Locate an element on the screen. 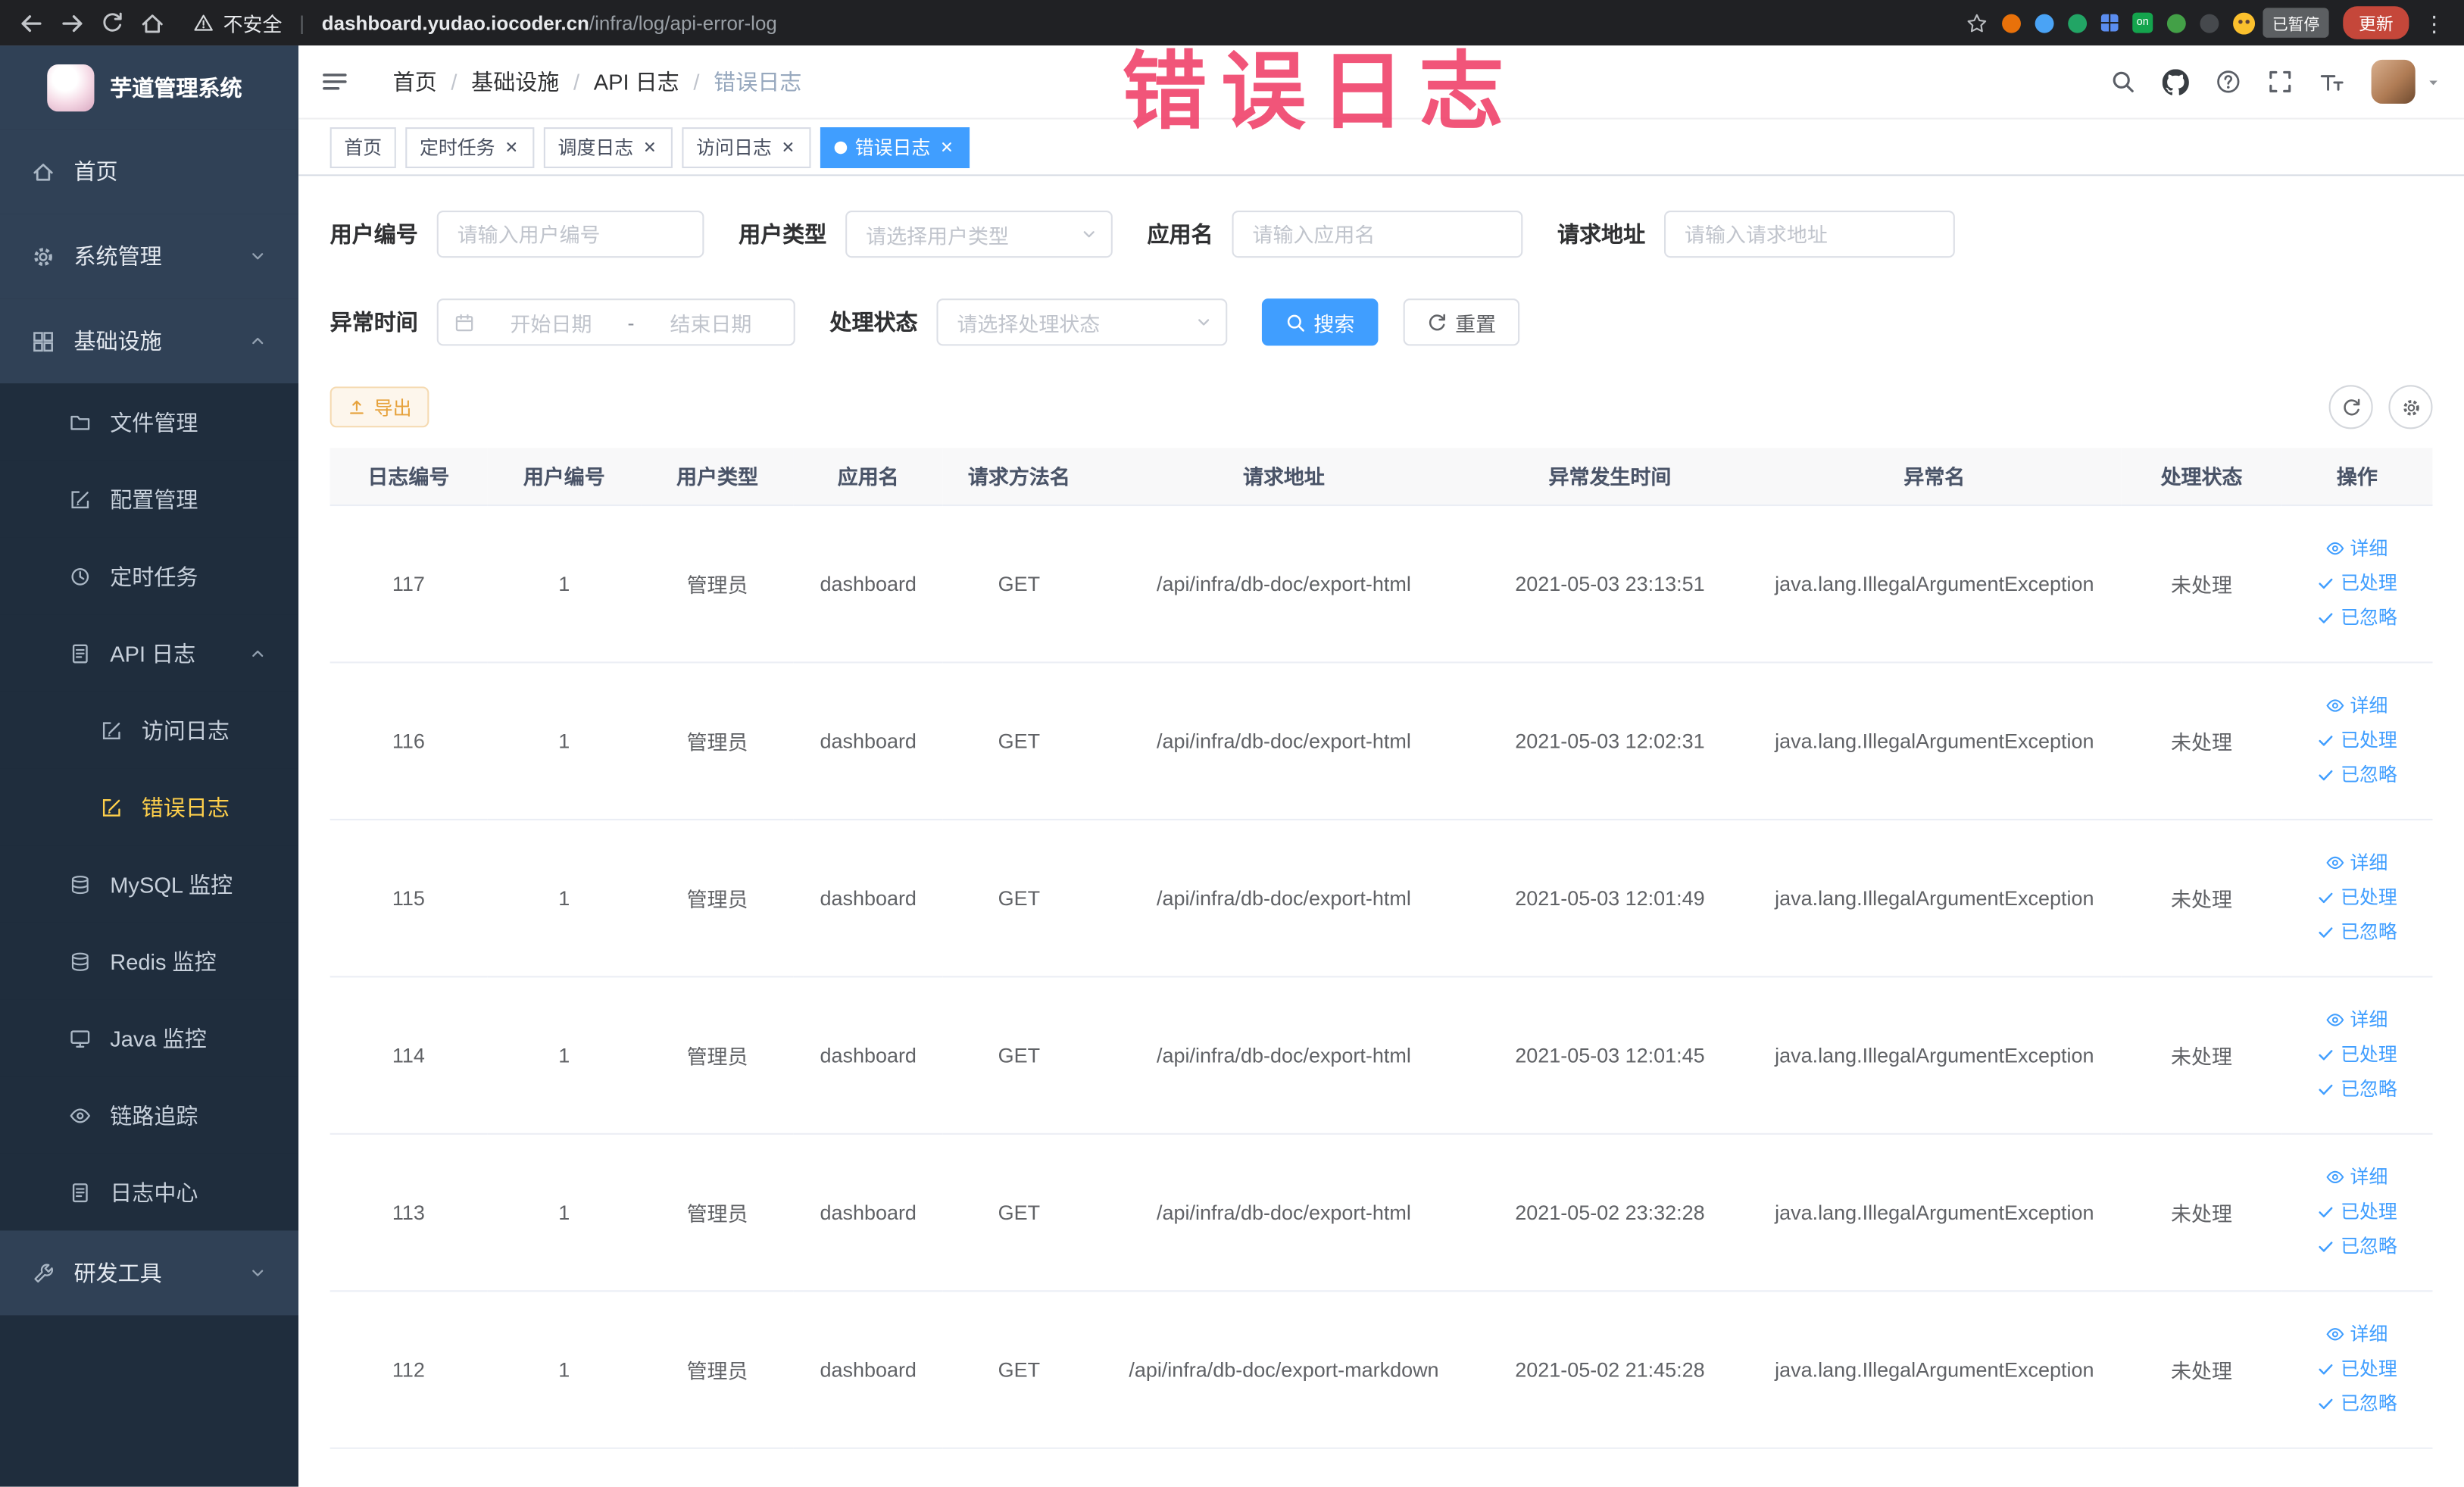 Image resolution: width=2464 pixels, height=1487 pixels. search-button: 搜索 is located at coordinates (1320, 322).